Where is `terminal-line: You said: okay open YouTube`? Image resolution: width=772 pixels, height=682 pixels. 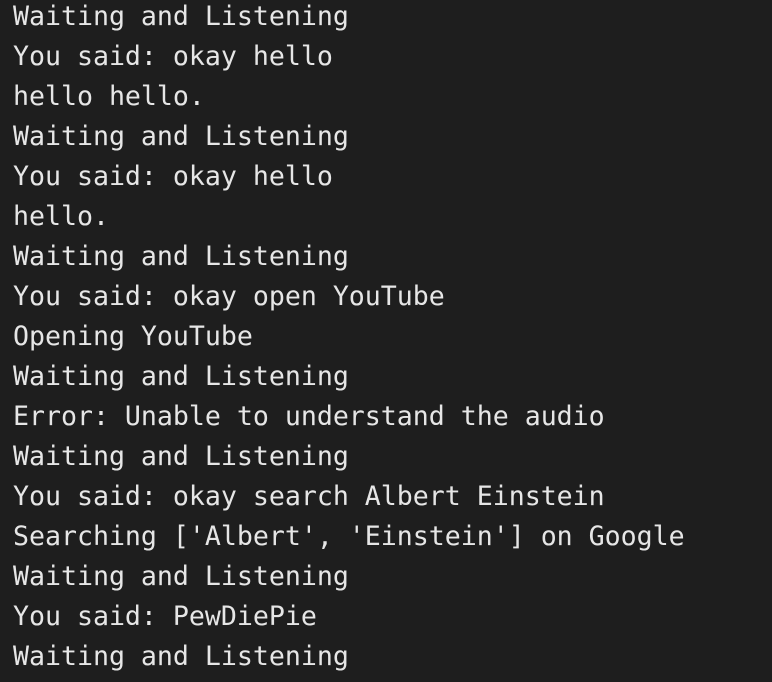 terminal-line: You said: okay open YouTube is located at coordinates (229, 296).